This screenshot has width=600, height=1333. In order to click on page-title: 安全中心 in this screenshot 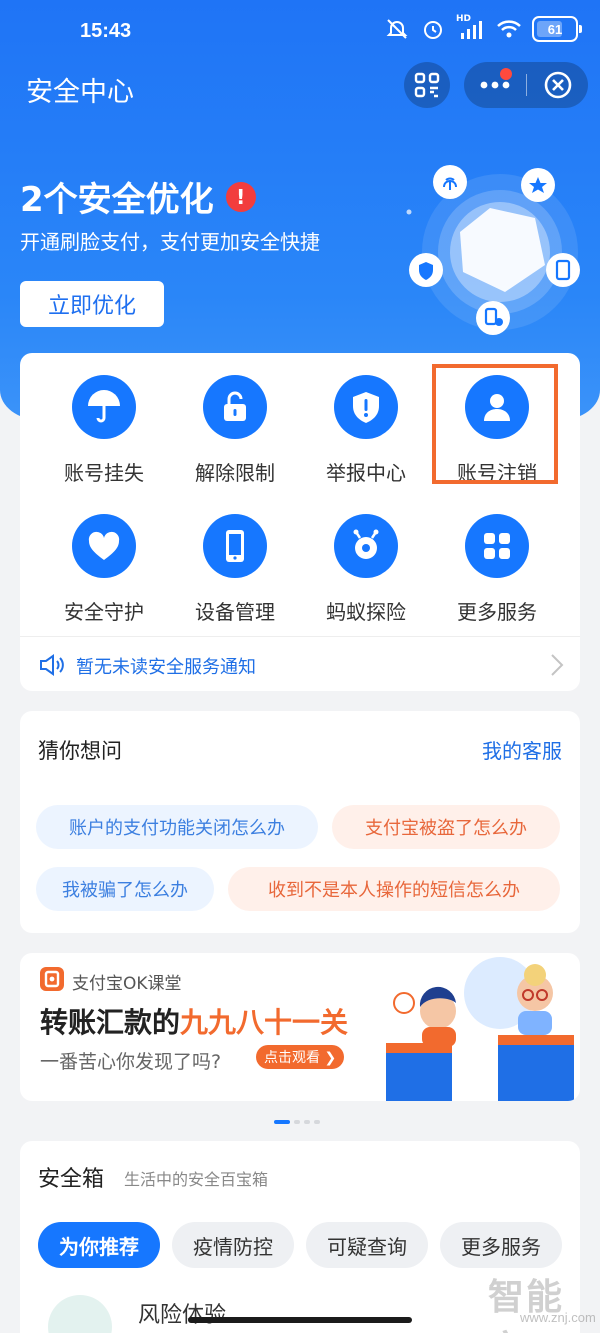, I will do `click(80, 92)`.